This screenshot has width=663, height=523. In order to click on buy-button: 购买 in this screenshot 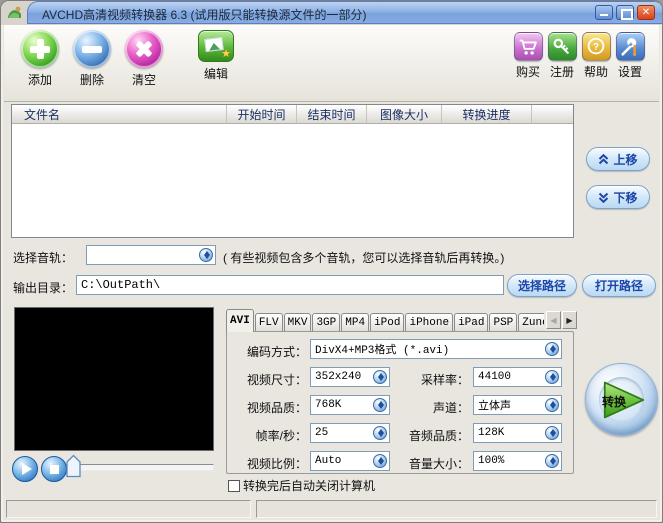, I will do `click(528, 56)`.